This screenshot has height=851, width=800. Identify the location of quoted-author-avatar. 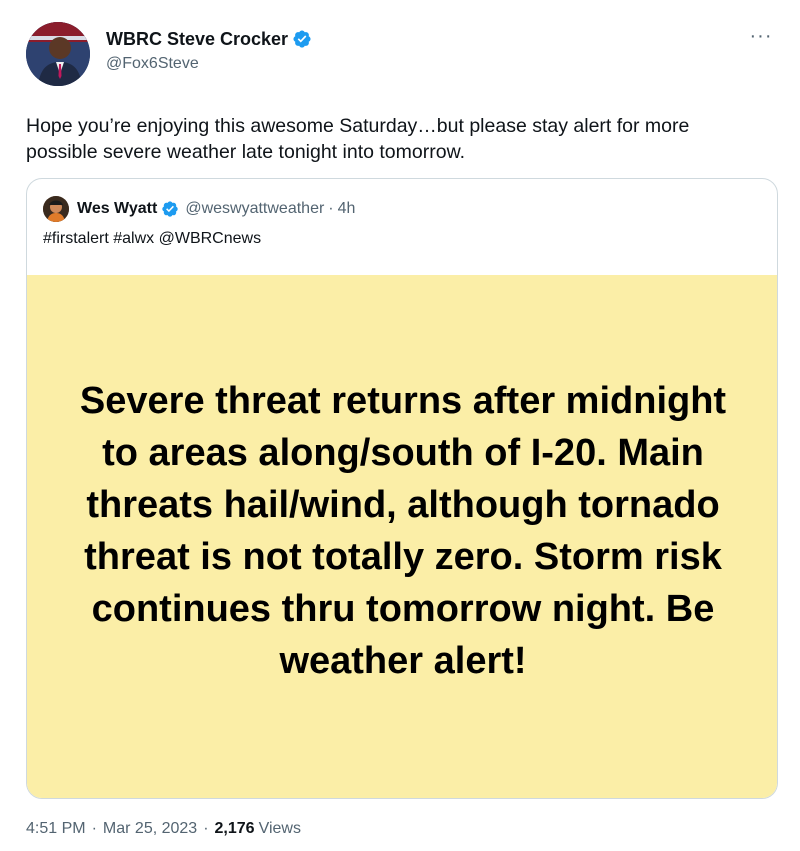
(56, 209).